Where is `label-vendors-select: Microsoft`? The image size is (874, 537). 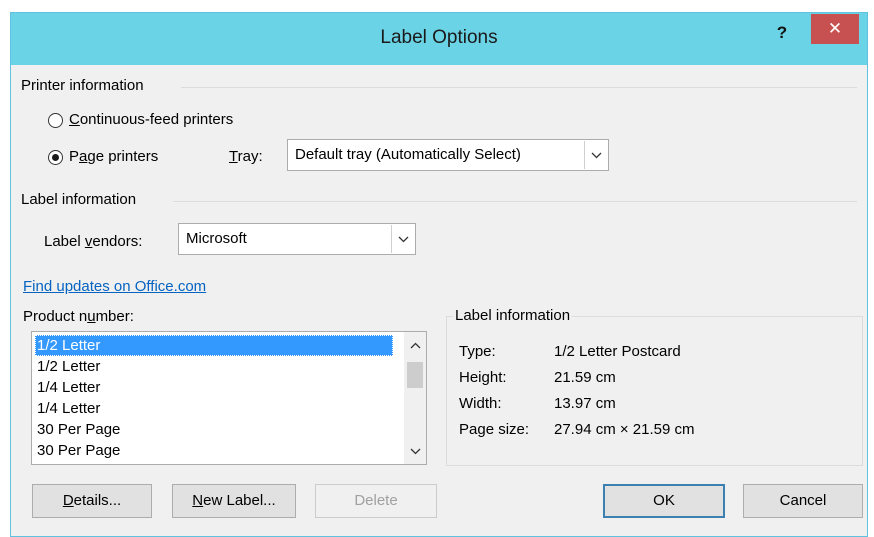
label-vendors-select: Microsoft is located at coordinates (297, 239).